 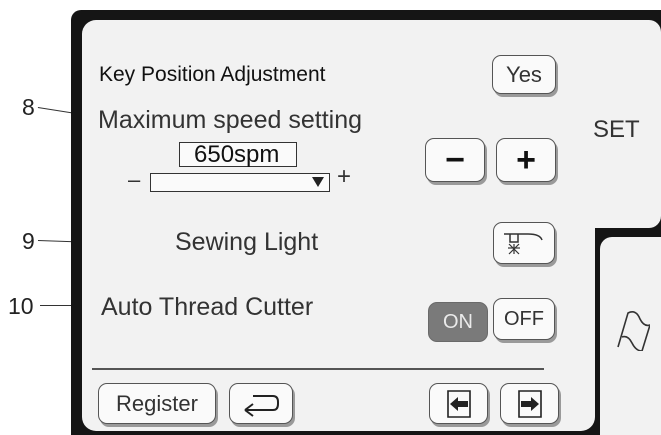 I want to click on on-button-label: ON, so click(x=458, y=321).